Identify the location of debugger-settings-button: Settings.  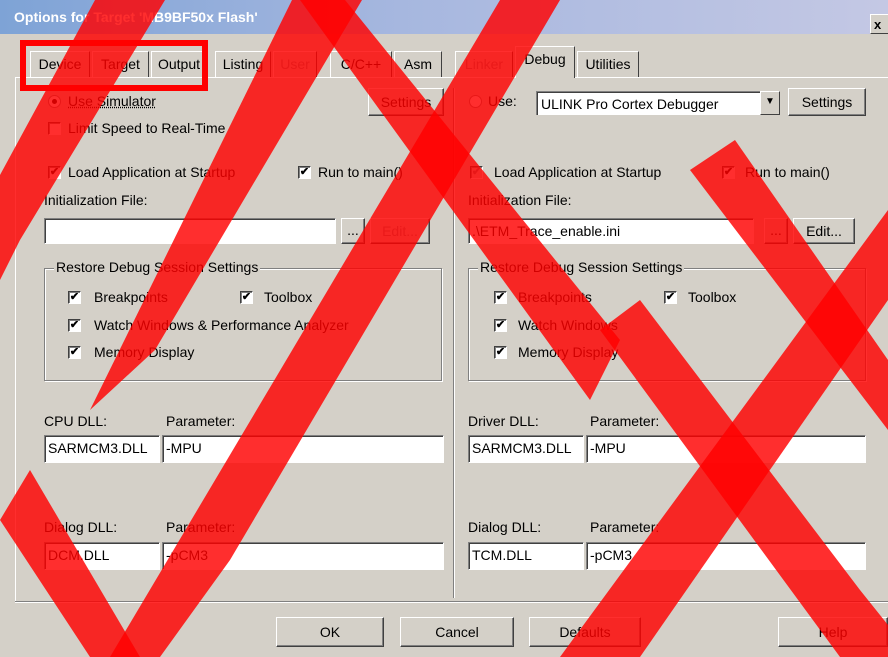
(827, 102).